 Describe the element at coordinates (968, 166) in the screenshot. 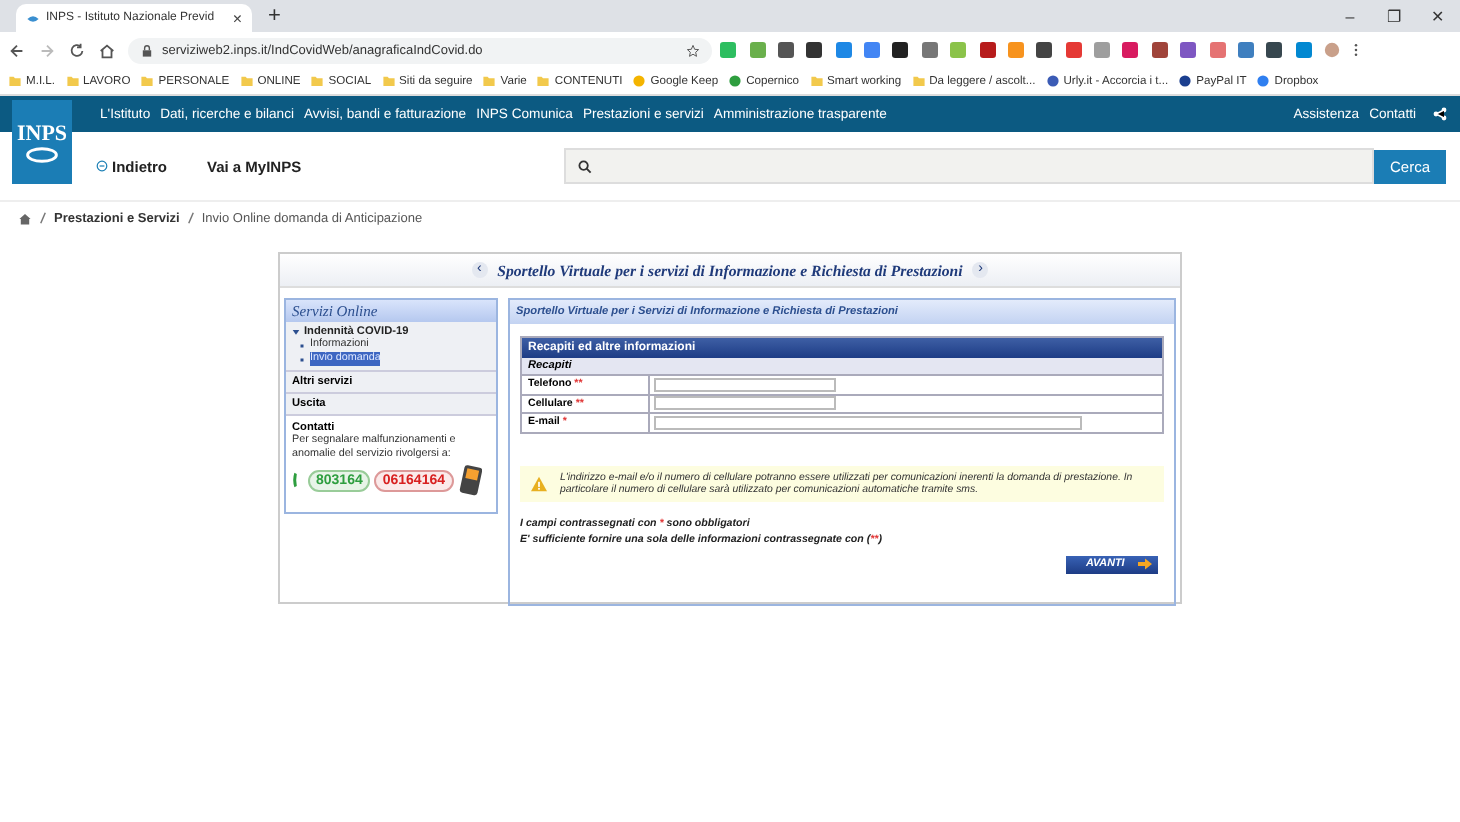

I see `search-field` at that location.